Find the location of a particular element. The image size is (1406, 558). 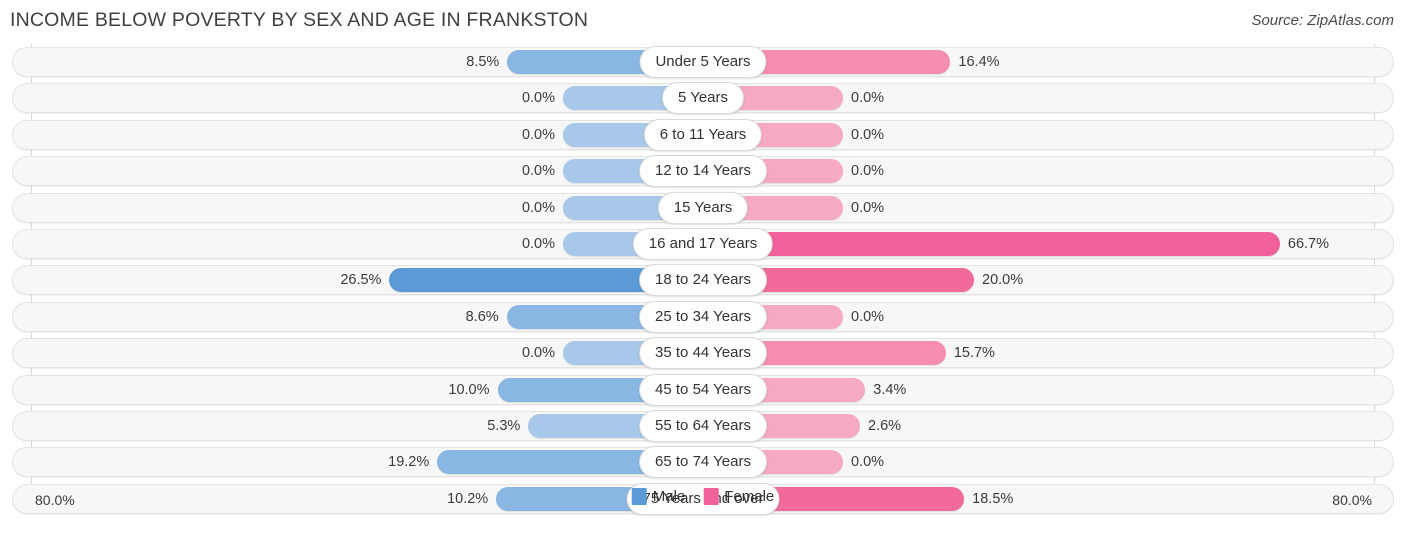

bar-female is located at coordinates (991, 243).